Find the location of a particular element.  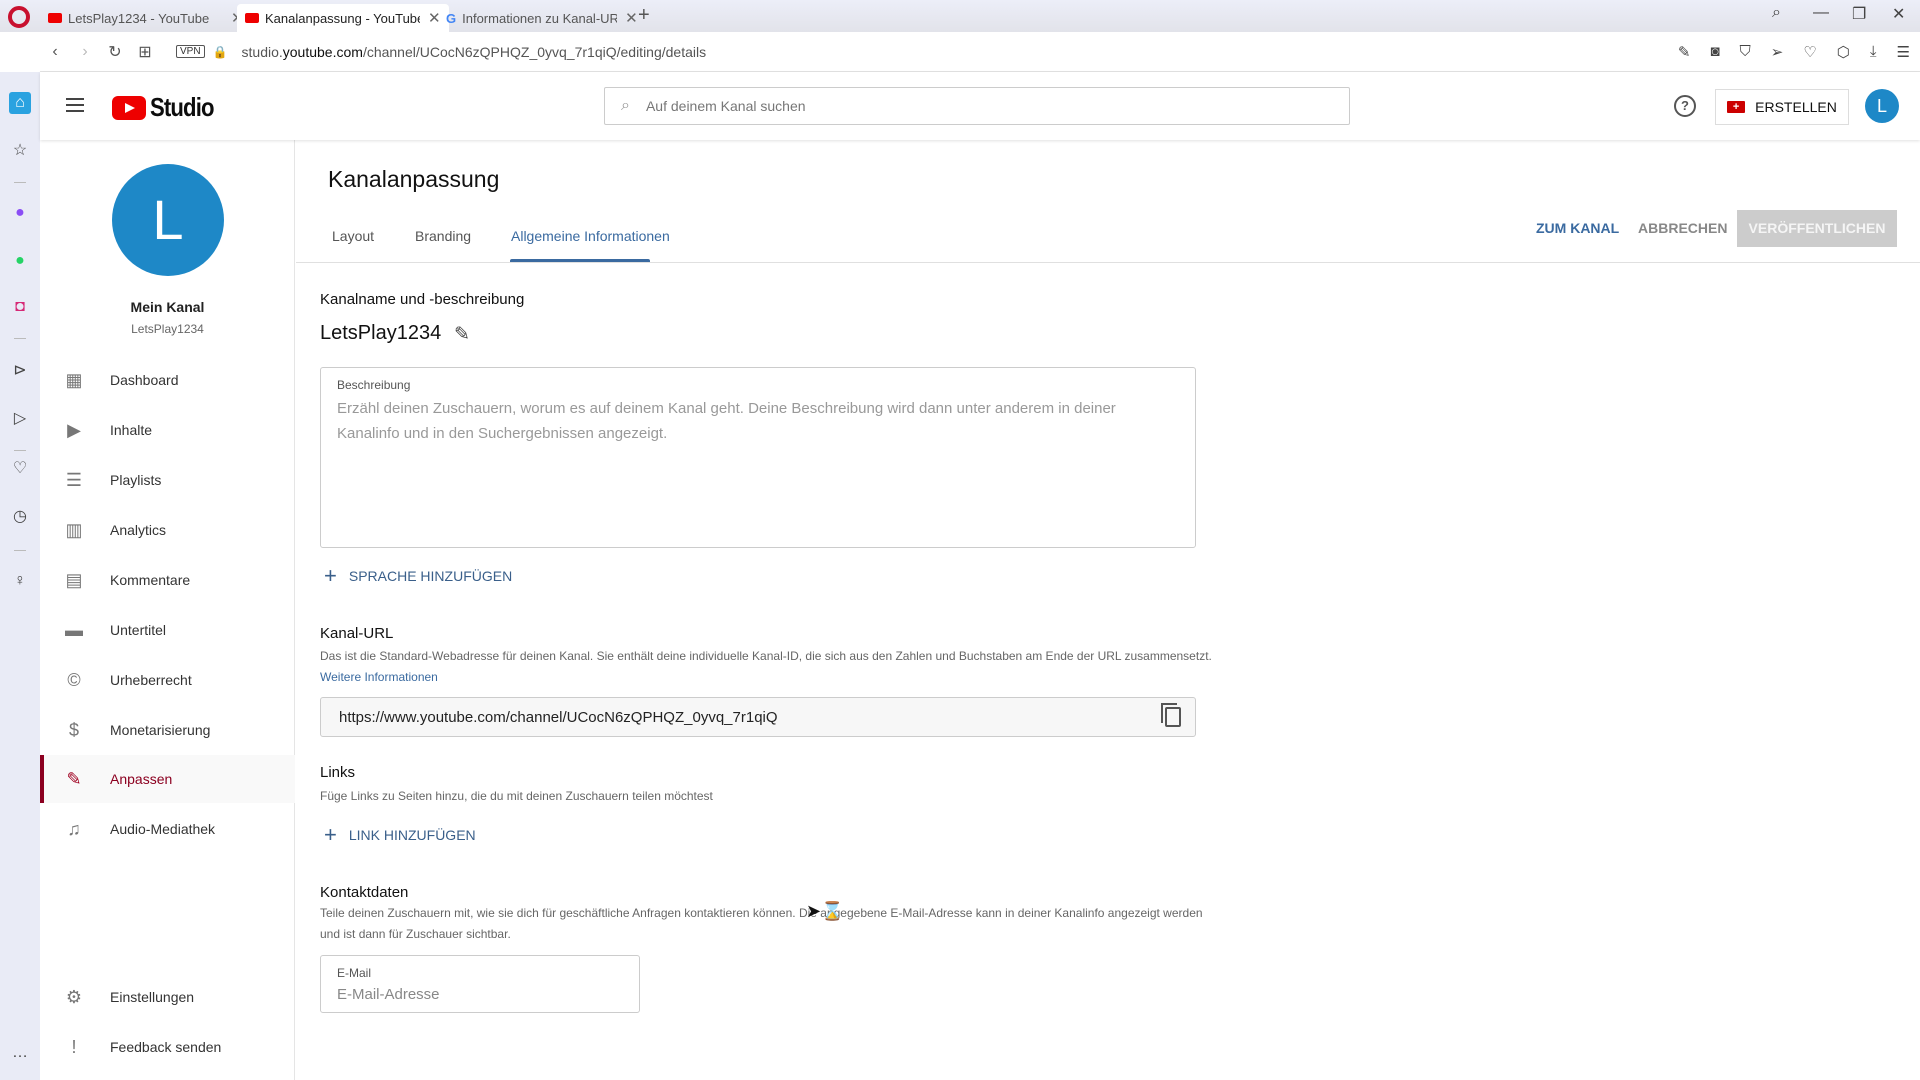

sidebar-item-anpassen: ✎ Anpassen is located at coordinates (167, 779).